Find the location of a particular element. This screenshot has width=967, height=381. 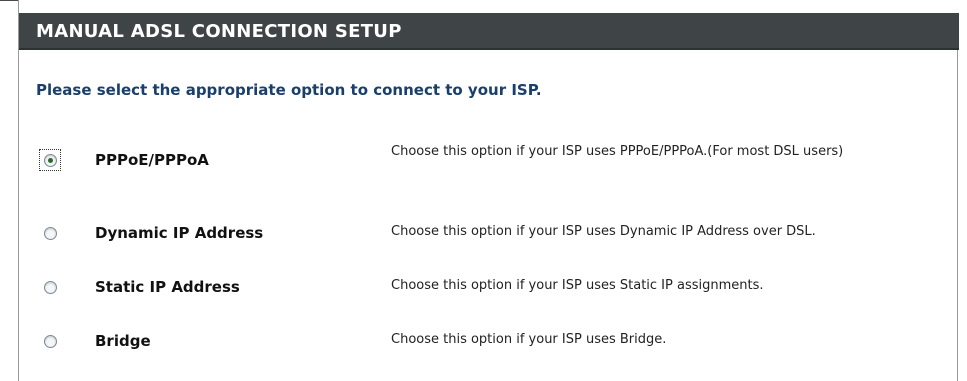

option-label: Static IP Address is located at coordinates (167, 287).